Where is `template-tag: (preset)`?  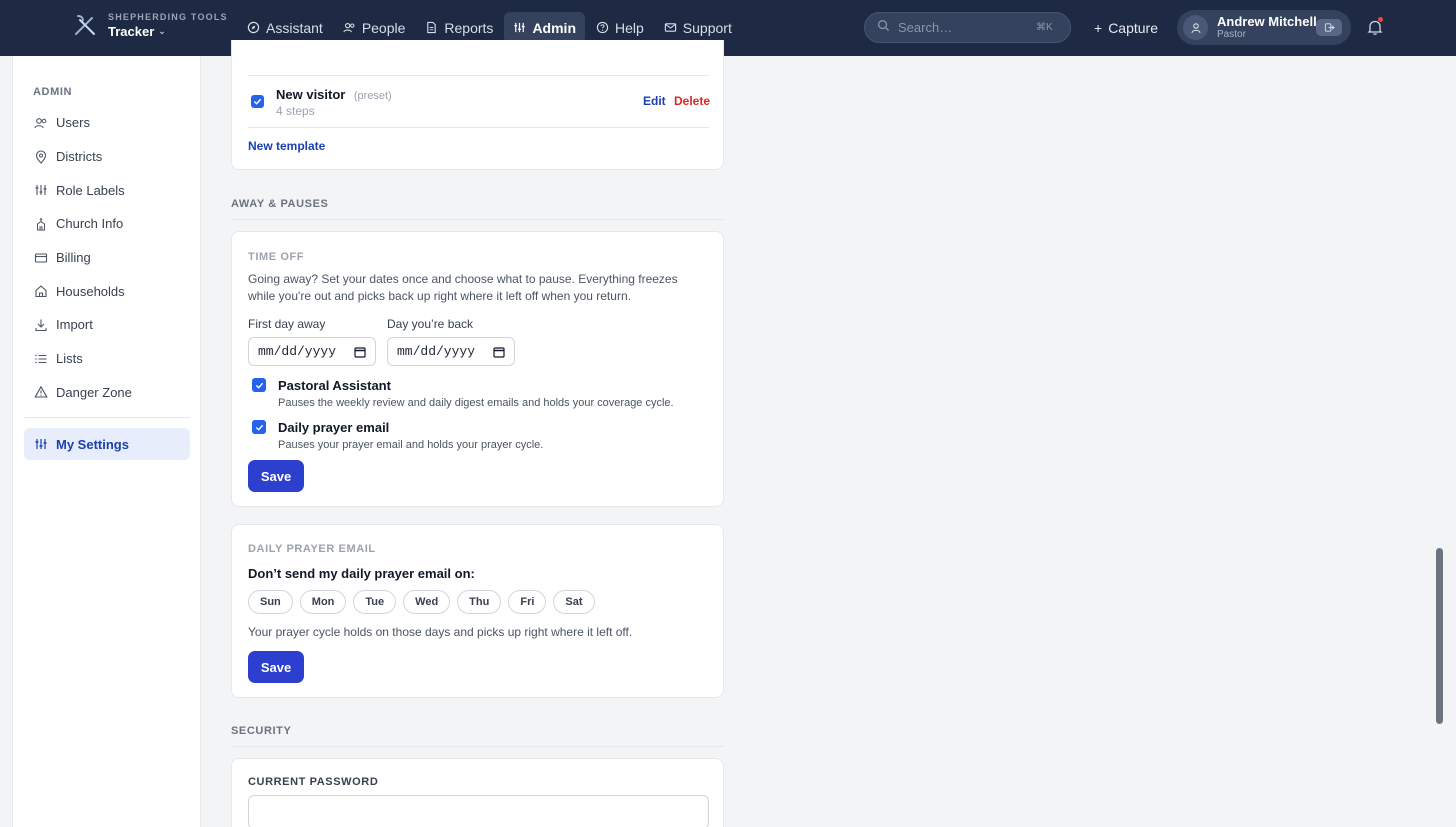 template-tag: (preset) is located at coordinates (372, 96).